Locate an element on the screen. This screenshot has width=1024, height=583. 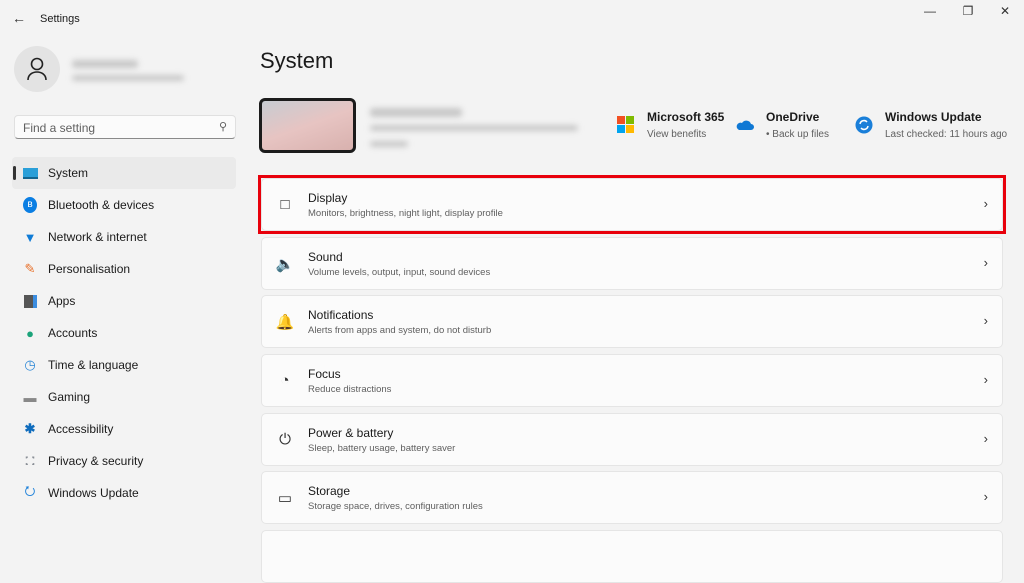
sidebar-item-label: Privacy & security is located at coordinates (96, 461).